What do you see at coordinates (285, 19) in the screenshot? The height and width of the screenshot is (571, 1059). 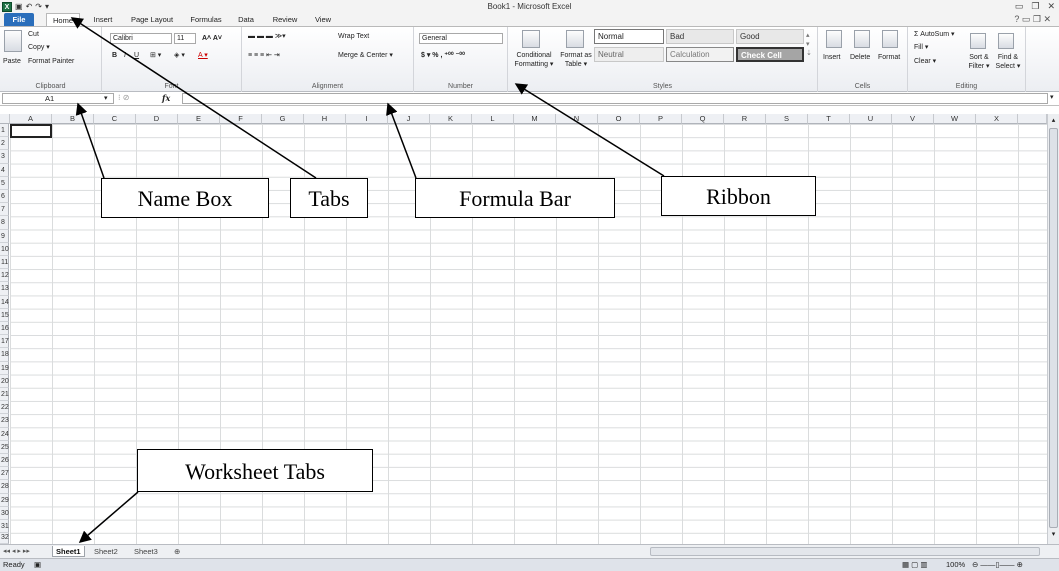 I see `tab-review: Review` at bounding box center [285, 19].